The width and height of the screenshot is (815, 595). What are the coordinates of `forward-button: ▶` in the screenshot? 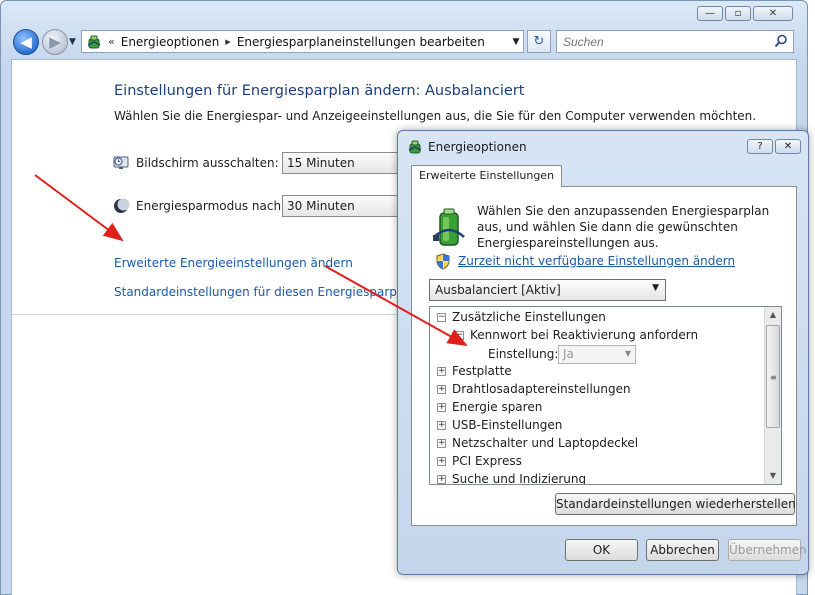 It's located at (55, 42).